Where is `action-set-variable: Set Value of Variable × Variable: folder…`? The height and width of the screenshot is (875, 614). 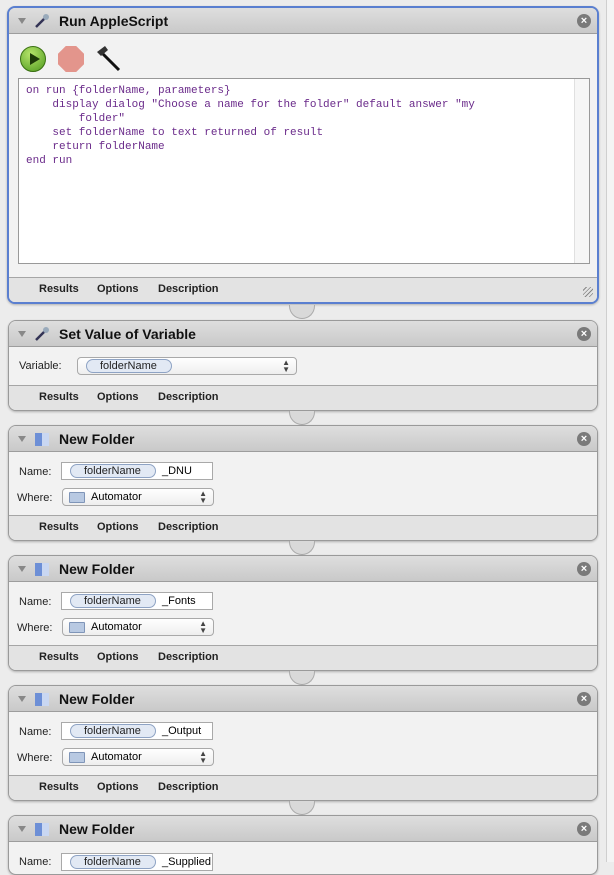
action-set-variable: Set Value of Variable × Variable: folder… is located at coordinates (303, 365).